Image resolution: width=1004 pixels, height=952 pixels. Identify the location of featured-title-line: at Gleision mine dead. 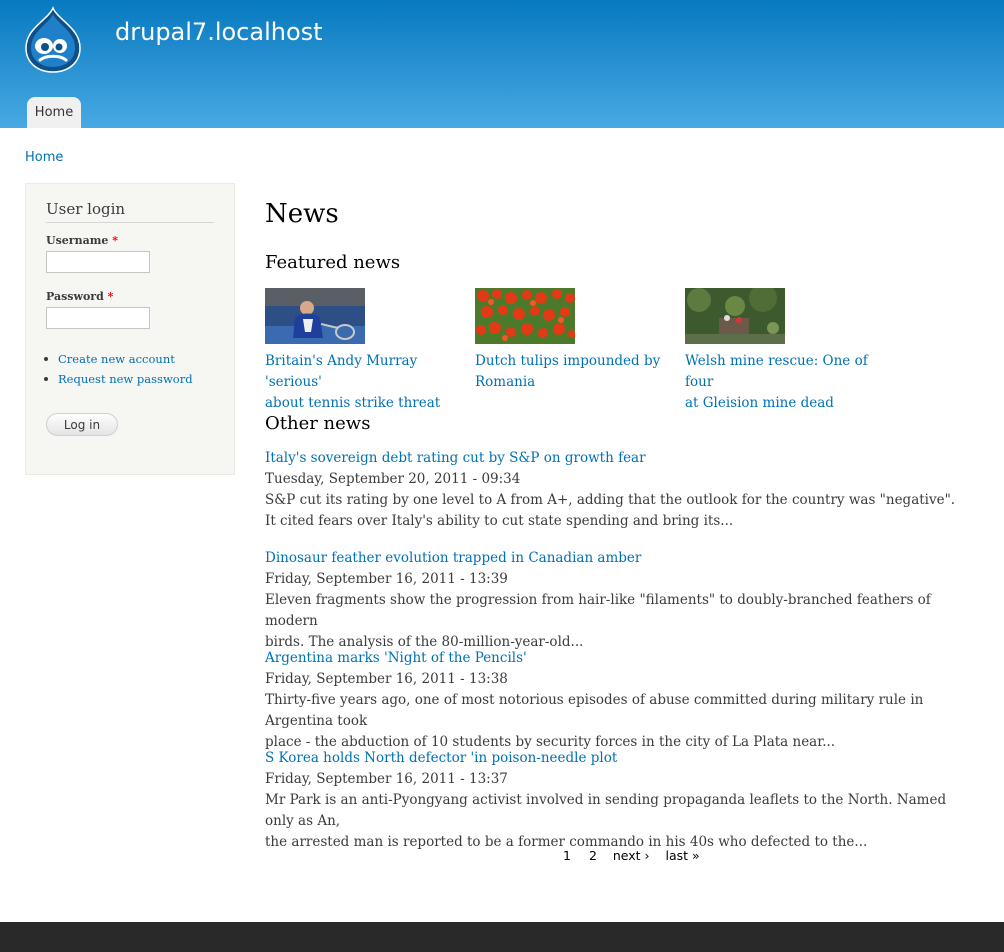
(759, 403).